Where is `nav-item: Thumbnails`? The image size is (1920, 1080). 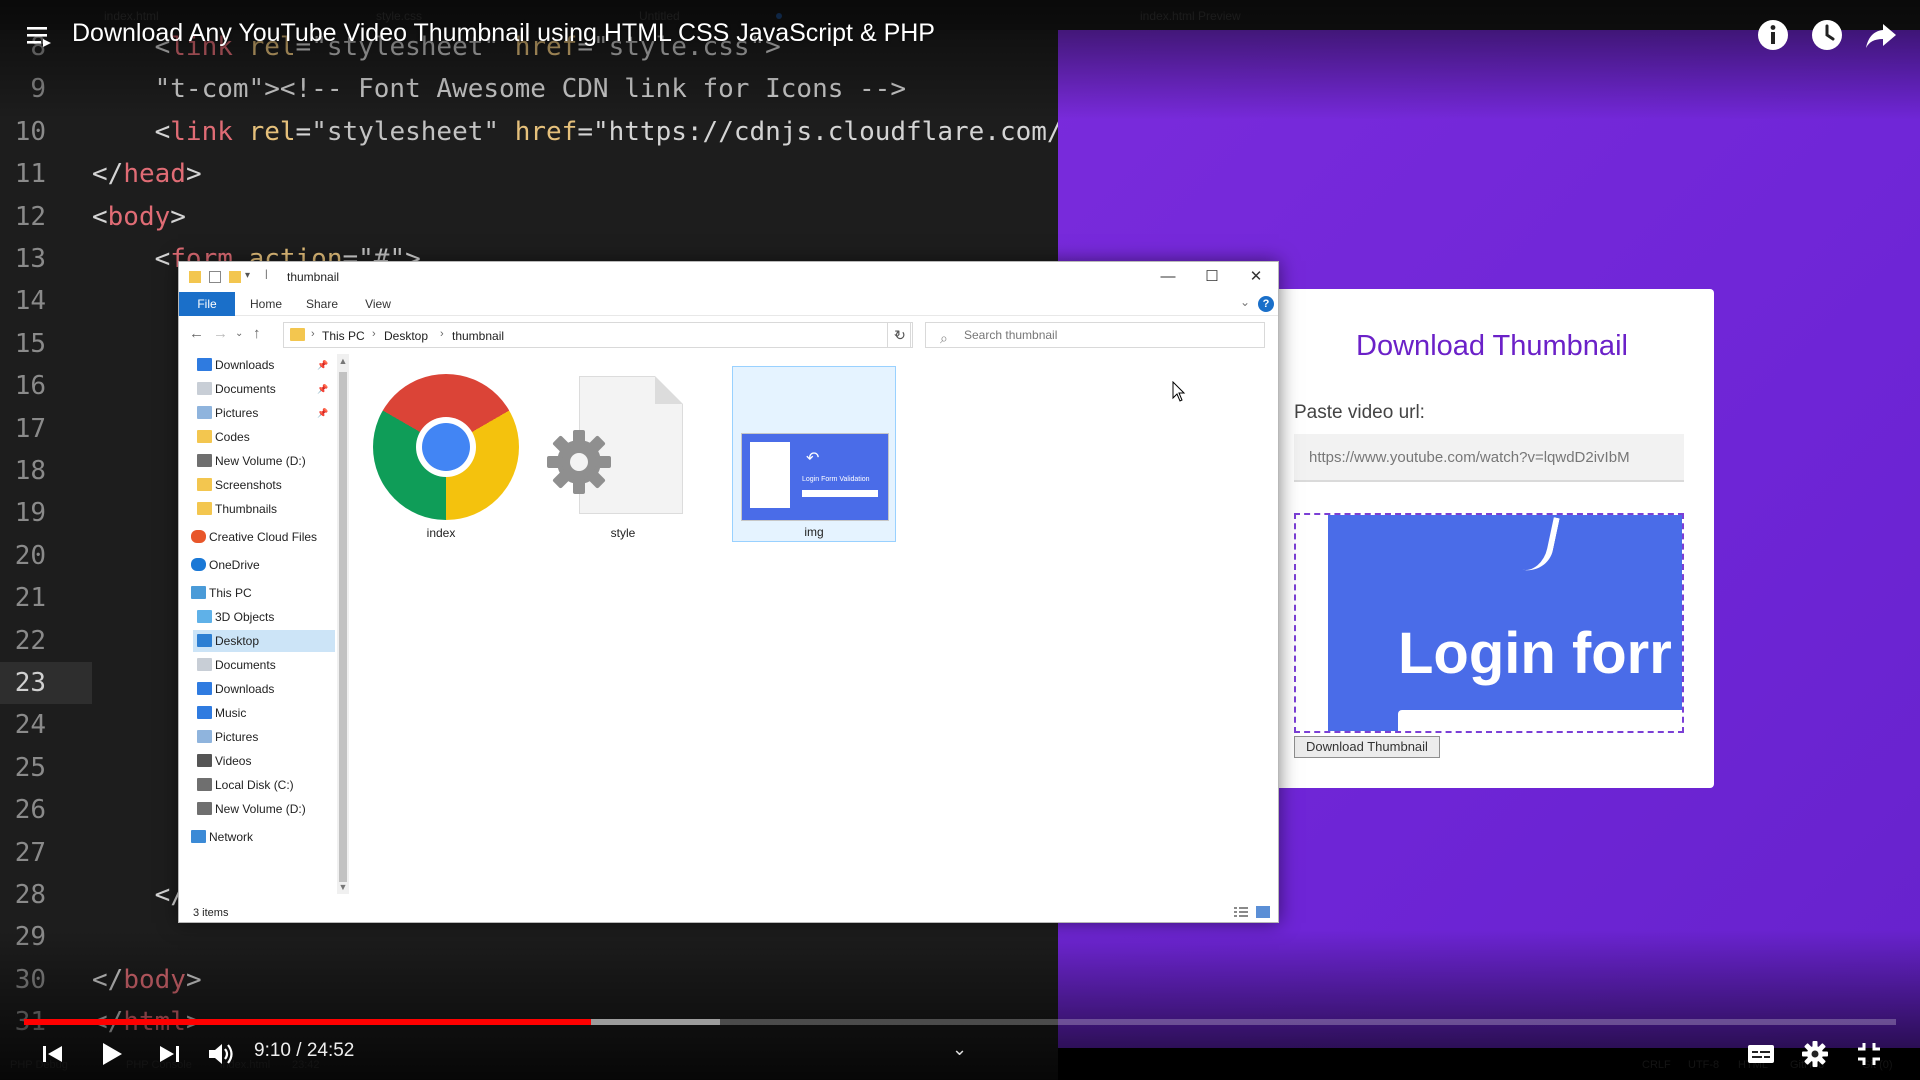 nav-item: Thumbnails is located at coordinates (264, 509).